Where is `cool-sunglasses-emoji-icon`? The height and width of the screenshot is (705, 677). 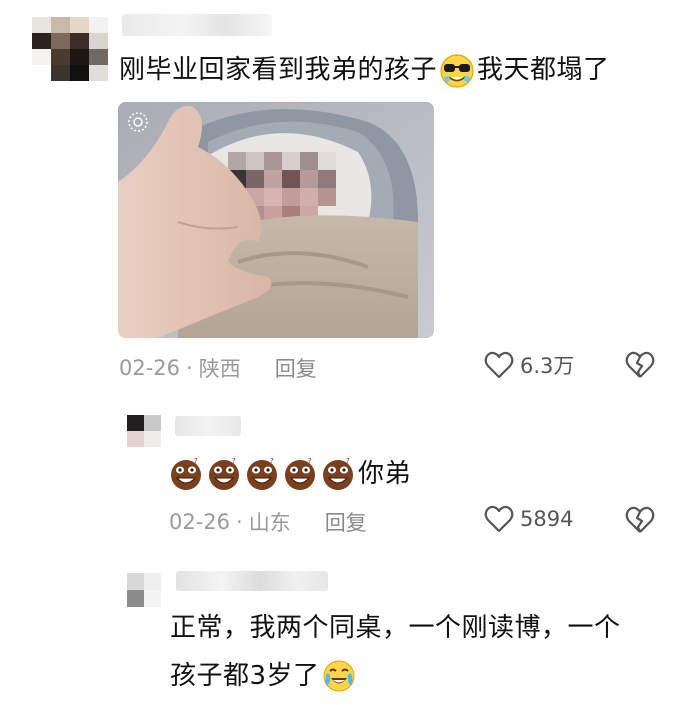
cool-sunglasses-emoji-icon is located at coordinates (457, 71).